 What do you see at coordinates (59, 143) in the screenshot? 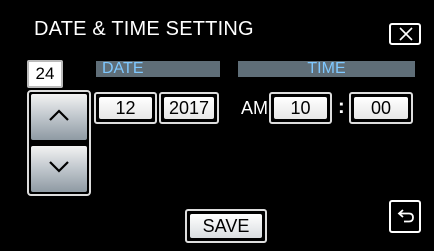
I see `value-adjust-panel` at bounding box center [59, 143].